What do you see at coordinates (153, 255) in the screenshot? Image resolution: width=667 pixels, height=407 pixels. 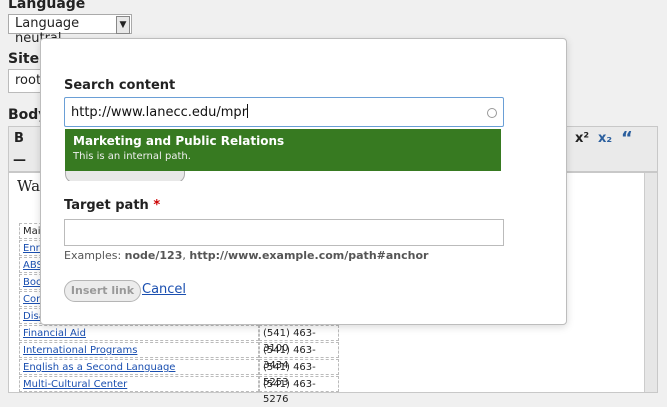 I see `example-node: node/123` at bounding box center [153, 255].